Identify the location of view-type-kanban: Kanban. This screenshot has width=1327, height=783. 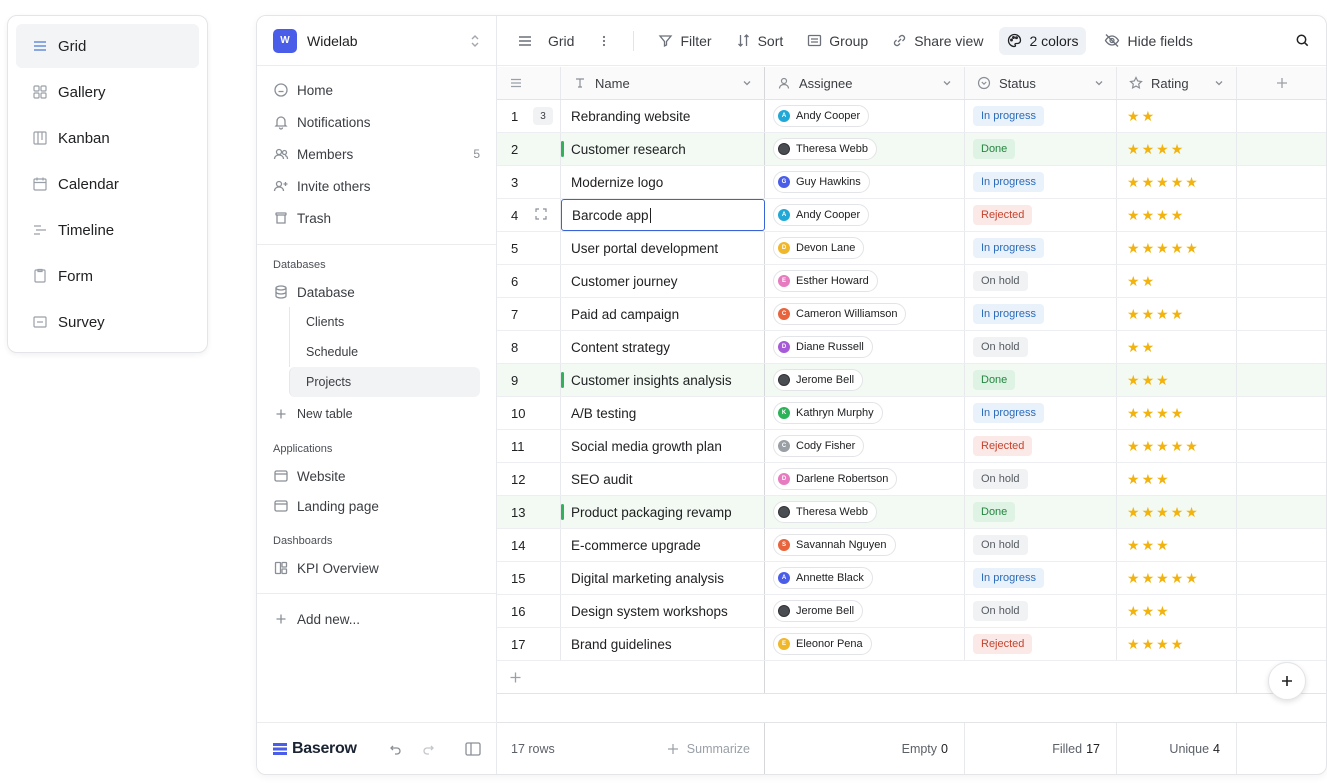
(107, 138).